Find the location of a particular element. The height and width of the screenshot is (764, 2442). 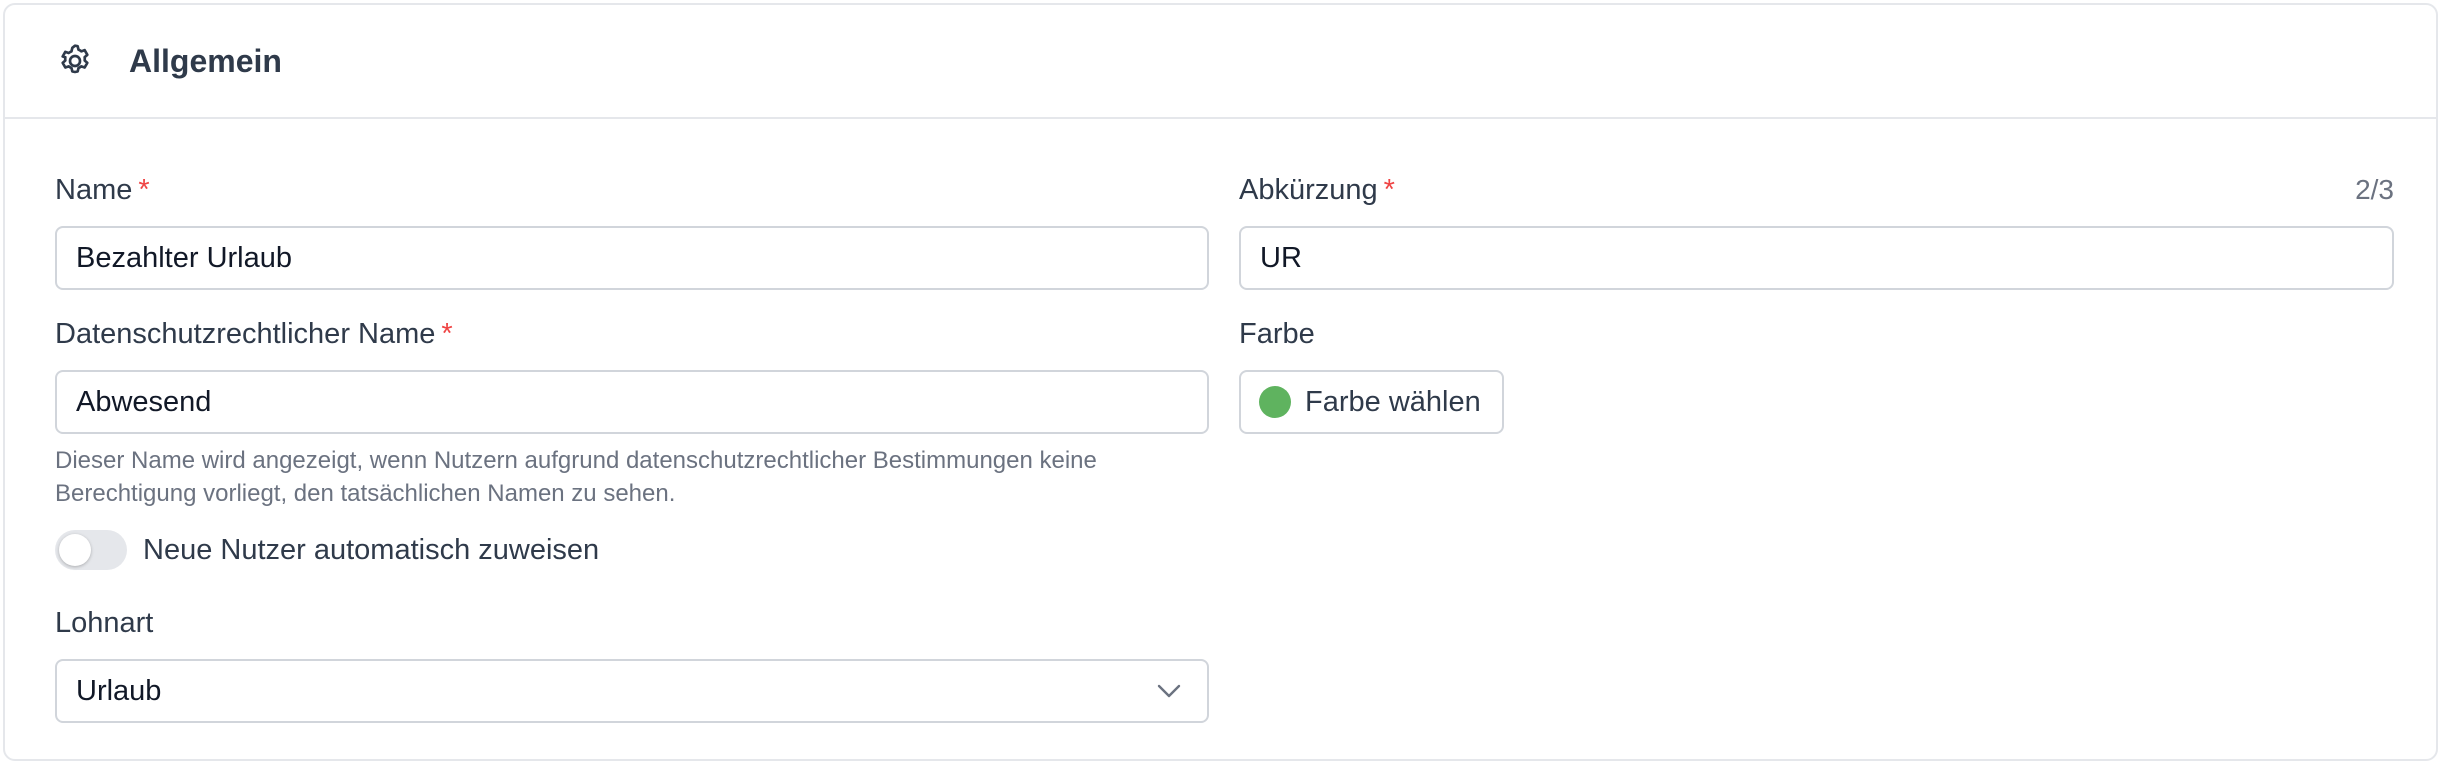

wage-type-field: Lohnart Urlaub is located at coordinates (632, 664).